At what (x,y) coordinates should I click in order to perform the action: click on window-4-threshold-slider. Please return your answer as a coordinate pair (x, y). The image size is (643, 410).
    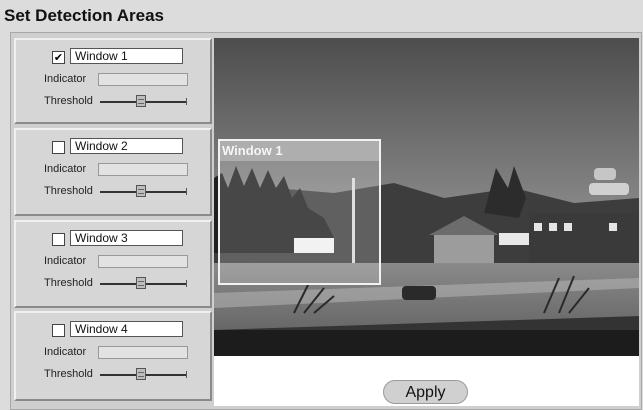
    Looking at the image, I should click on (141, 374).